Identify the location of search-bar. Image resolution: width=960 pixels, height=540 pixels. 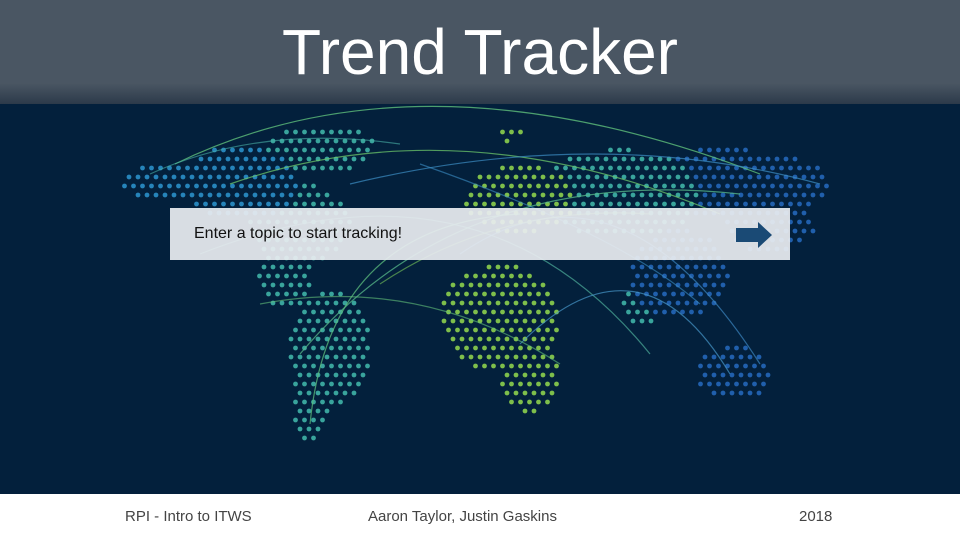
(480, 234).